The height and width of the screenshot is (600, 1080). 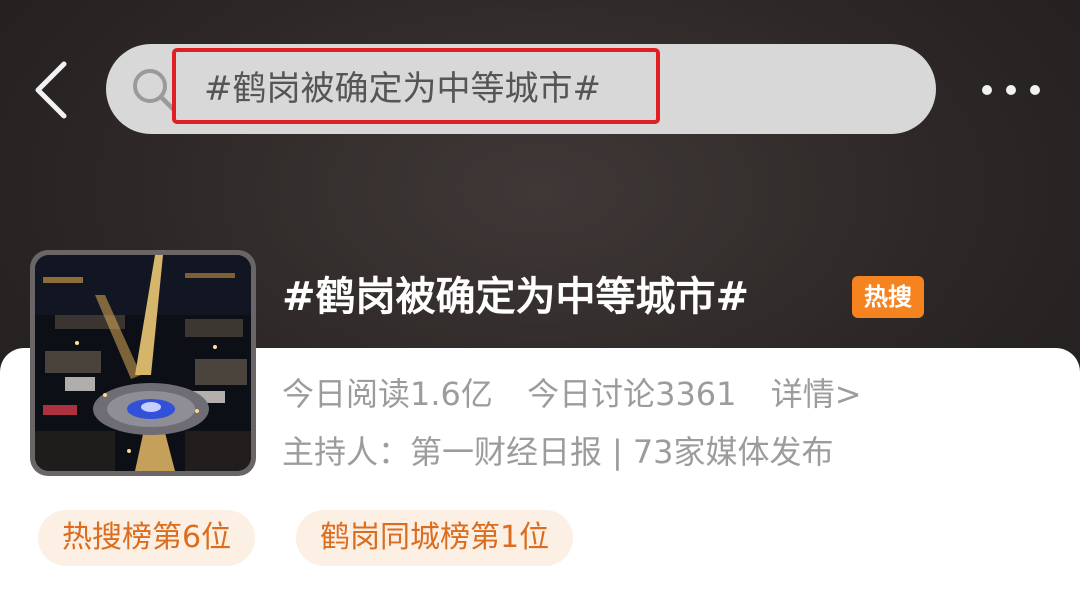 I want to click on host-name: 第一财经日报, so click(x=506, y=452).